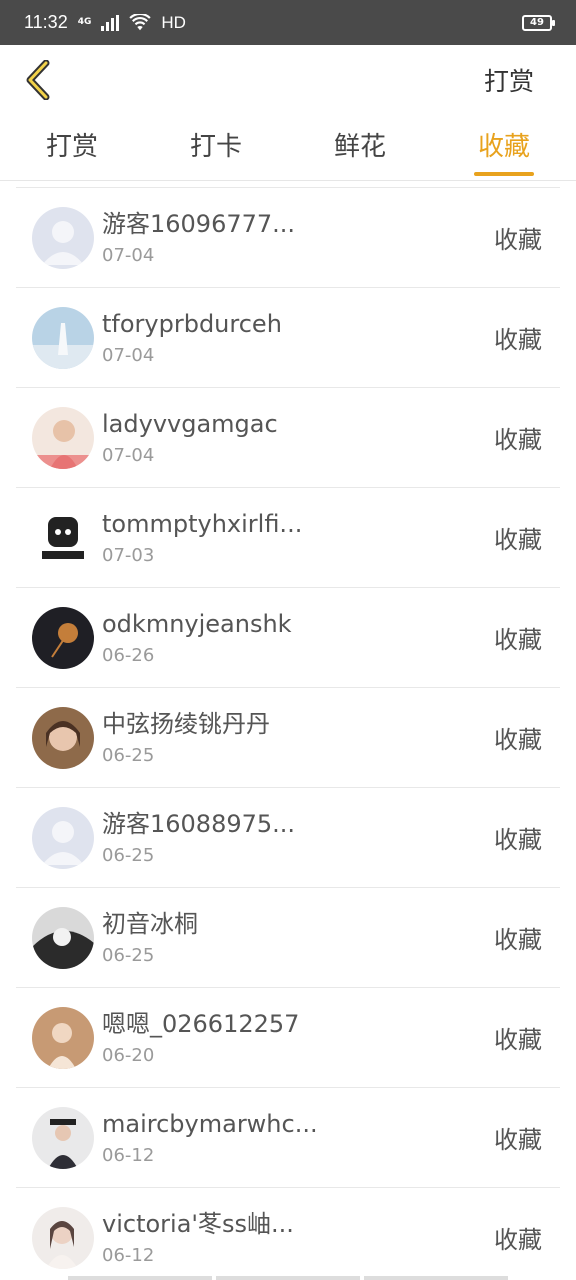  I want to click on record-date: 07-03, so click(128, 555).